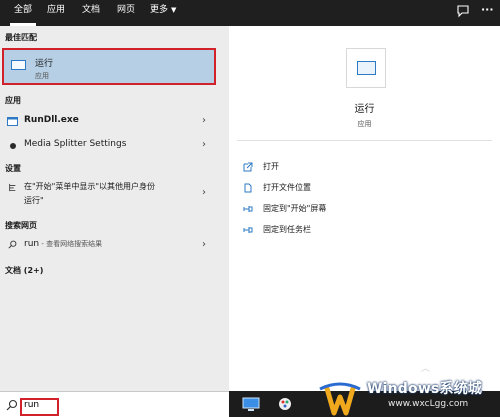  Describe the element at coordinates (425, 389) in the screenshot. I see `watermark-title: Windows系统城` at that location.